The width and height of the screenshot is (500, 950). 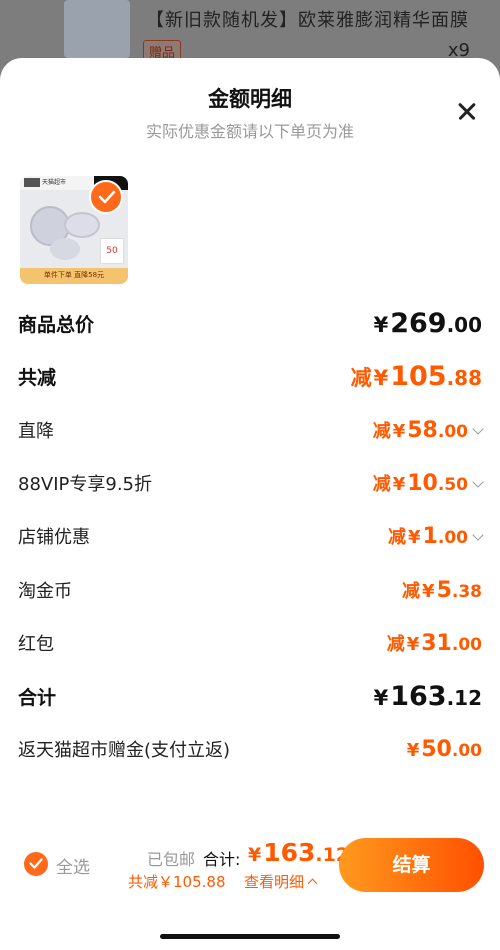 I want to click on price-row-amount: 减 ¥105.88, so click(x=416, y=376).